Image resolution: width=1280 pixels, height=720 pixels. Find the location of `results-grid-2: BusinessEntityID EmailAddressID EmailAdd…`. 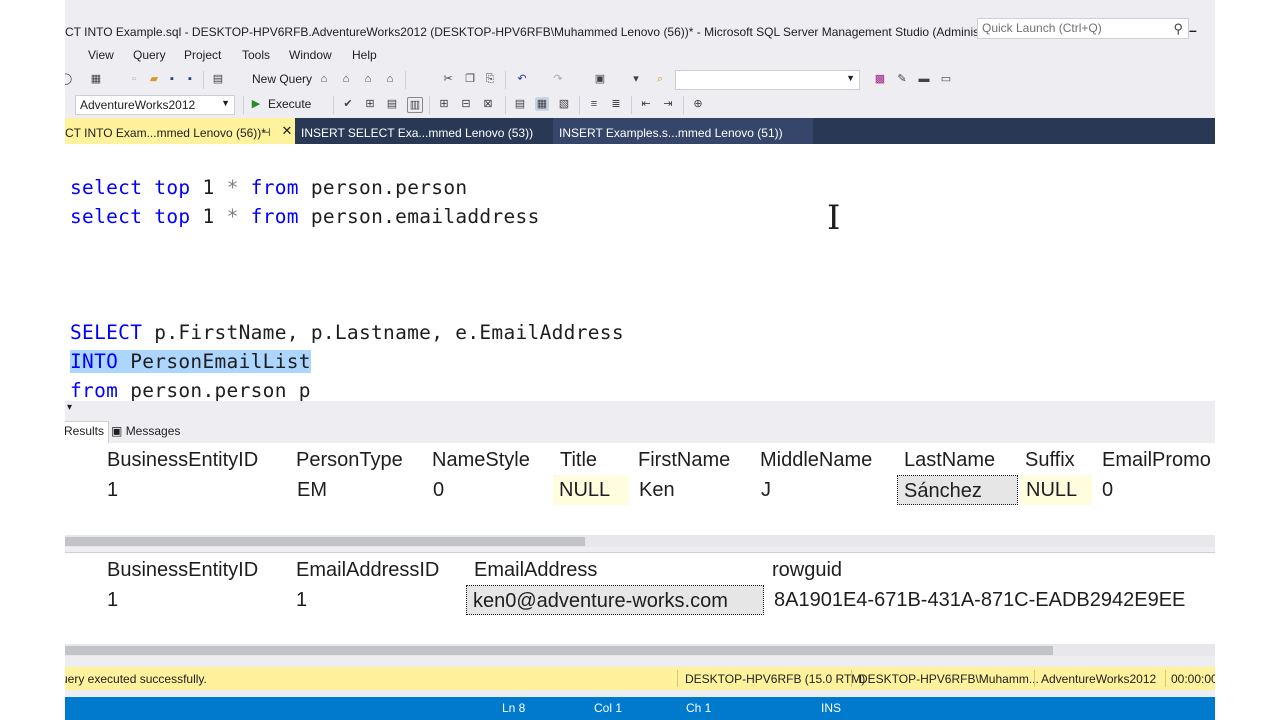

results-grid-2: BusinessEntityID EmailAddressID EmailAdd… is located at coordinates (640, 598).